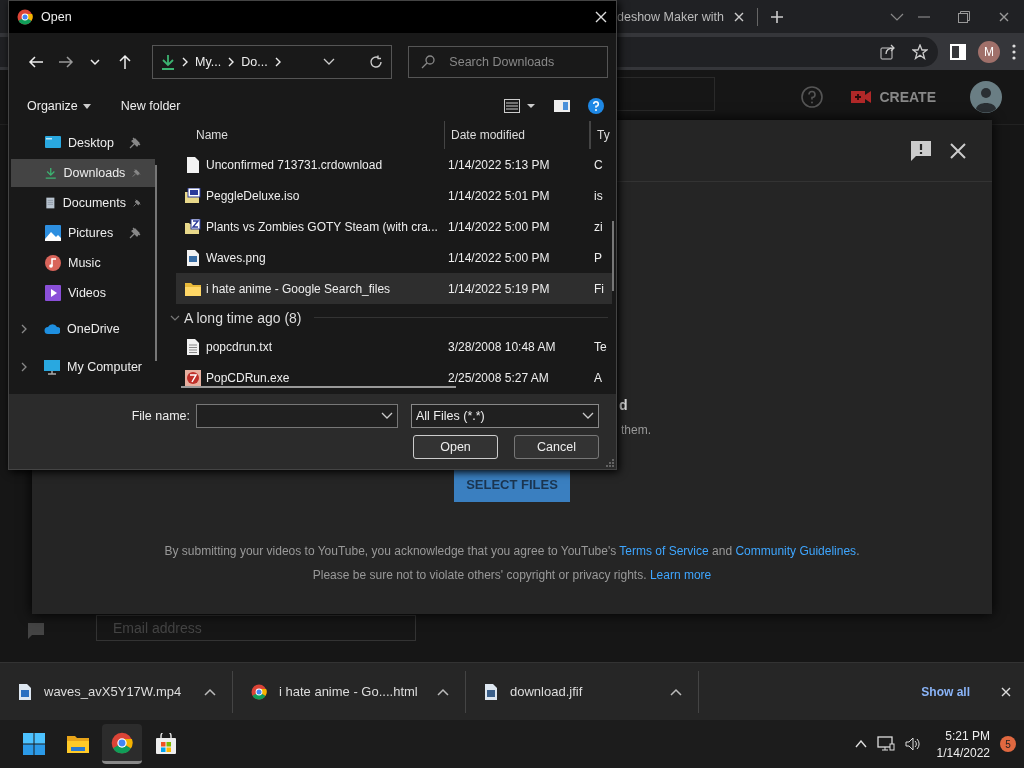 The width and height of the screenshot is (1024, 768). What do you see at coordinates (35, 62) in the screenshot?
I see `back-icon` at bounding box center [35, 62].